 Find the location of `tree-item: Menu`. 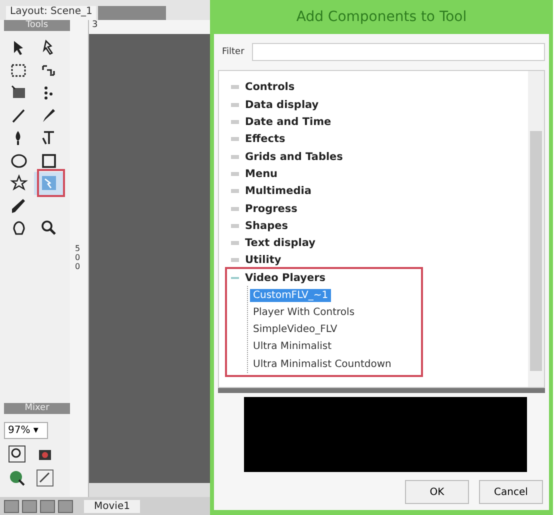

tree-item: Menu is located at coordinates (261, 174).